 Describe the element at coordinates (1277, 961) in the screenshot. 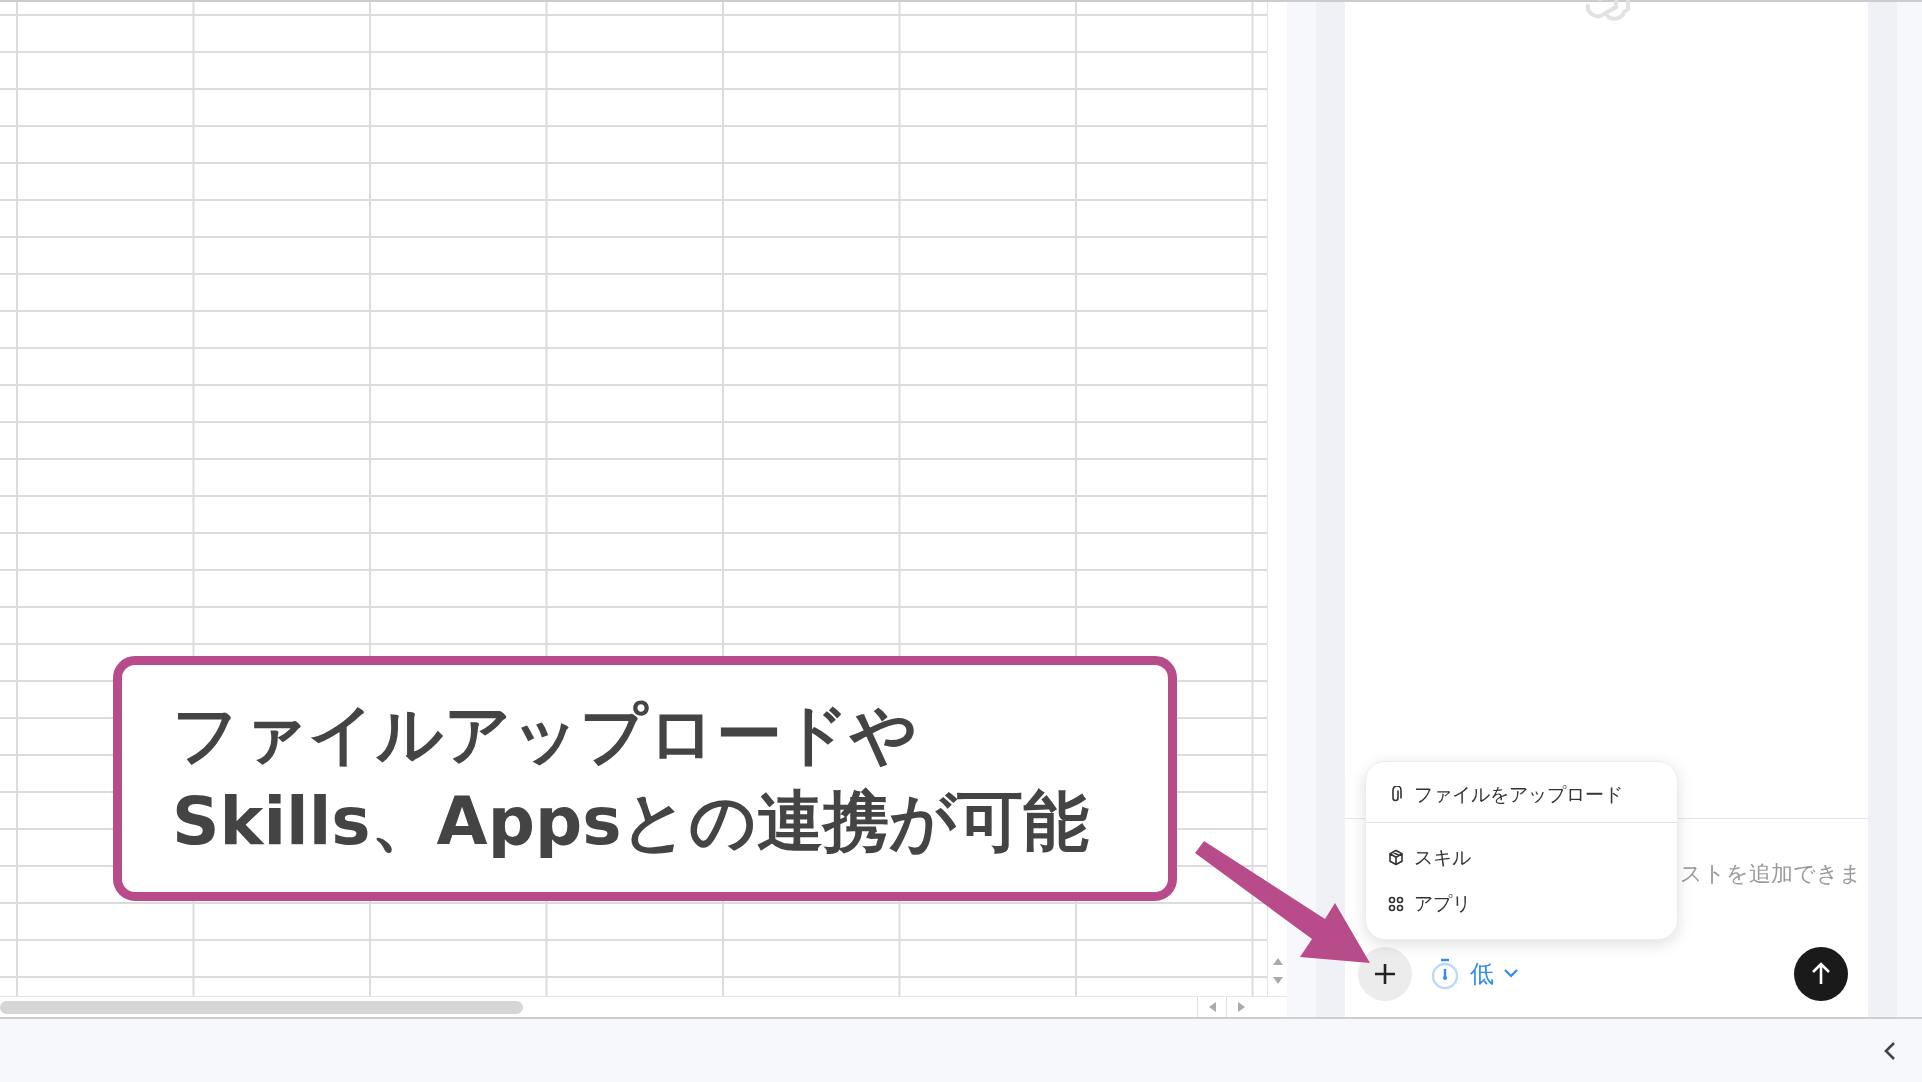

I see `scroll-up-icon` at that location.